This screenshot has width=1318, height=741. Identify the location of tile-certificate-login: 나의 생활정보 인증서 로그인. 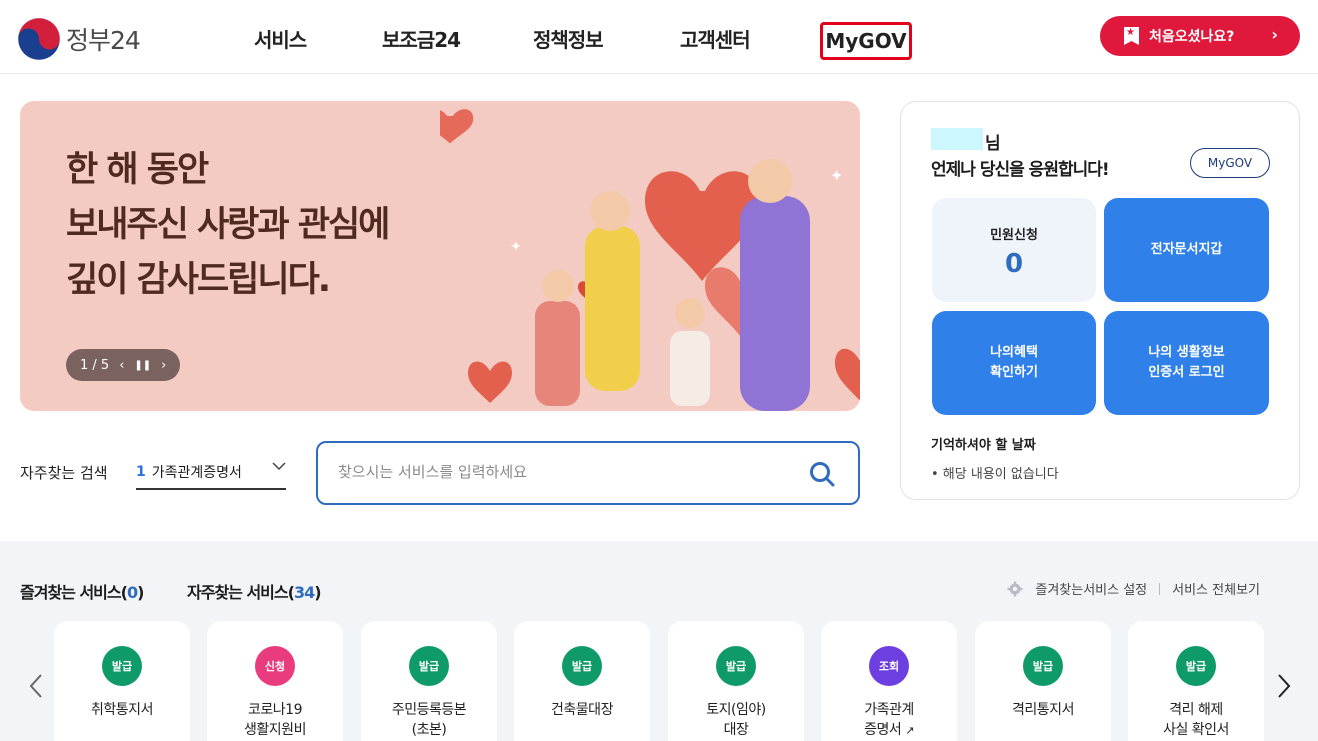
(1186, 363).